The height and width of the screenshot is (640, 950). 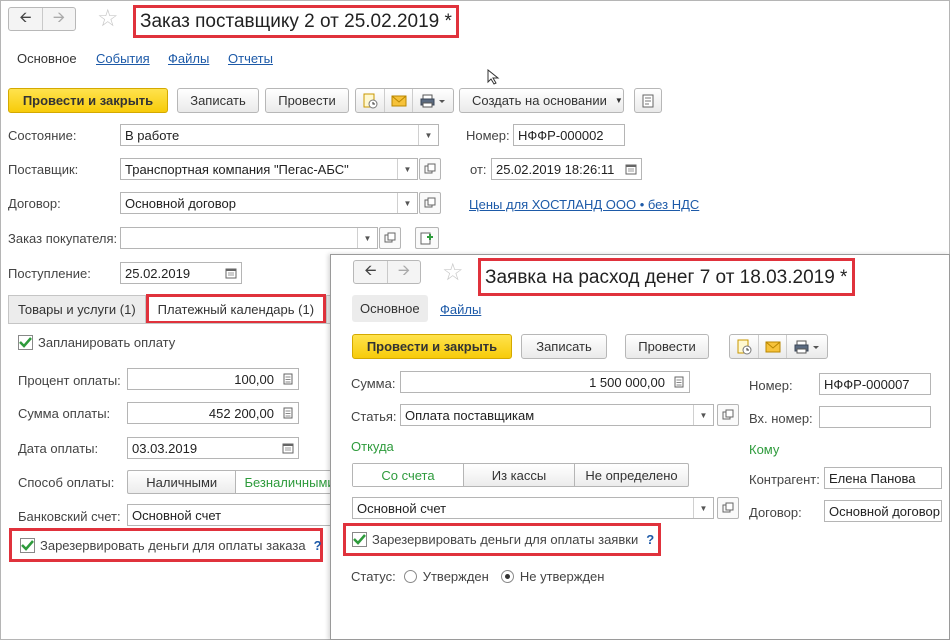 What do you see at coordinates (648, 100) in the screenshot?
I see `report-icon` at bounding box center [648, 100].